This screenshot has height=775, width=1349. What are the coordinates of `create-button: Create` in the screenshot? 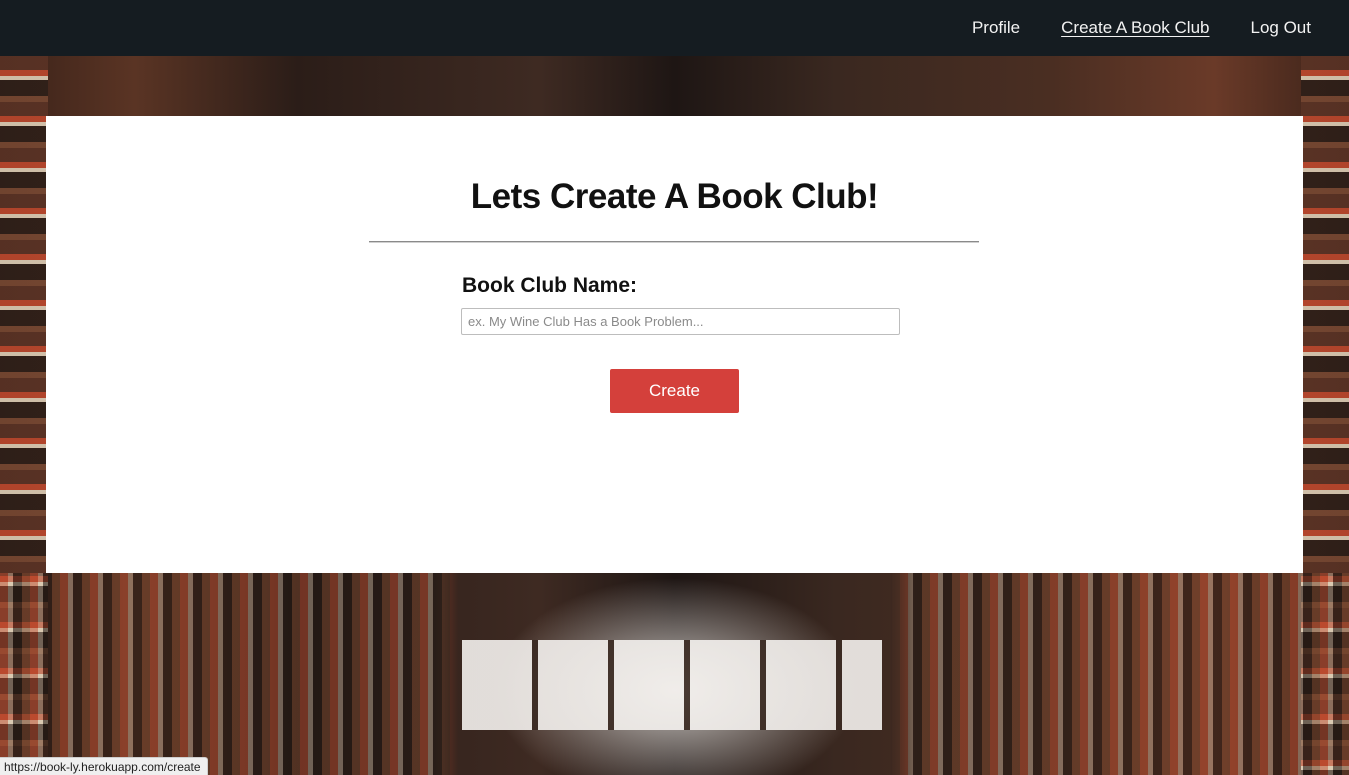 It's located at (674, 391).